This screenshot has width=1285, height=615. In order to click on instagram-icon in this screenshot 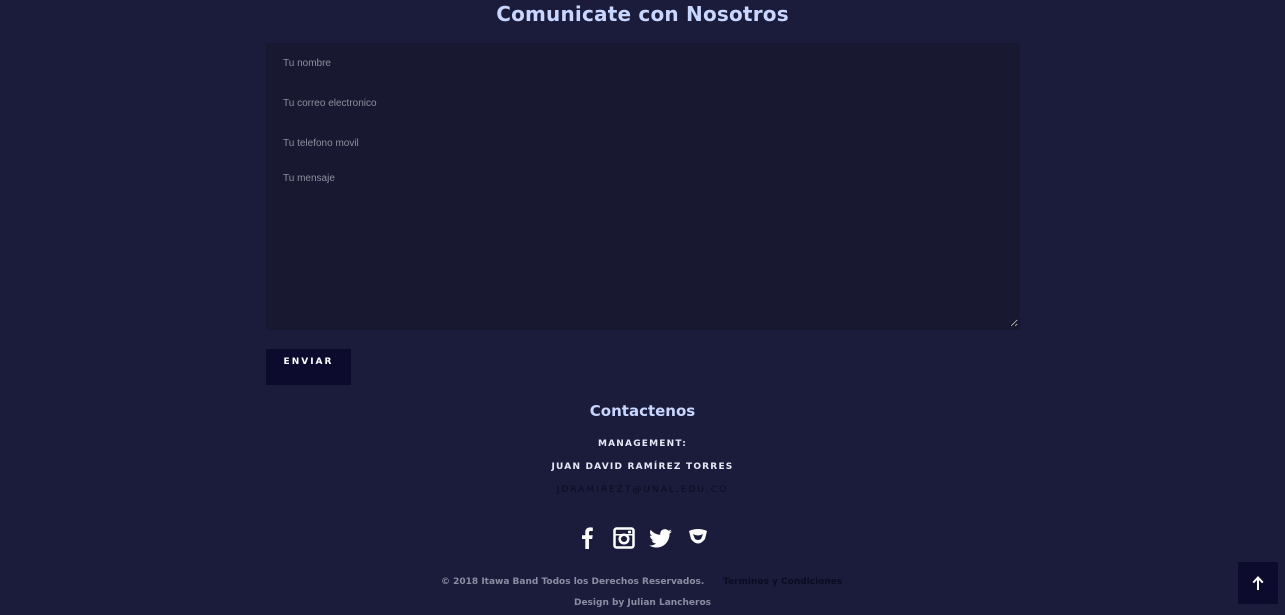, I will do `click(623, 538)`.